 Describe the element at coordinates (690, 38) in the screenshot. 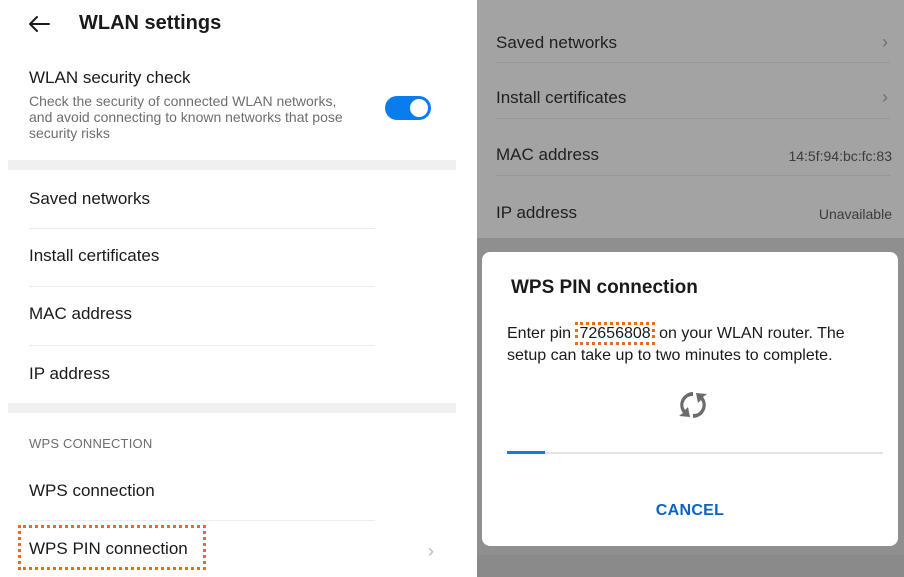

I see `saved-networks-item: Saved networks ›` at that location.